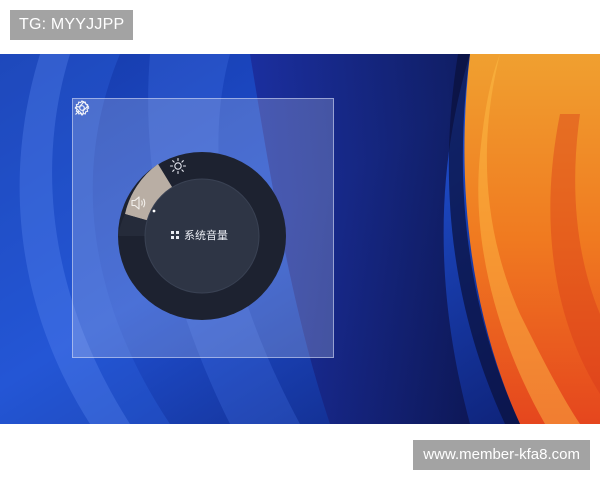  I want to click on gear-icon, so click(82, 108).